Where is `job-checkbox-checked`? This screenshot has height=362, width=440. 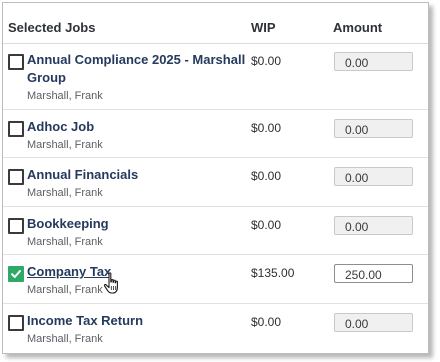
job-checkbox-checked is located at coordinates (16, 274).